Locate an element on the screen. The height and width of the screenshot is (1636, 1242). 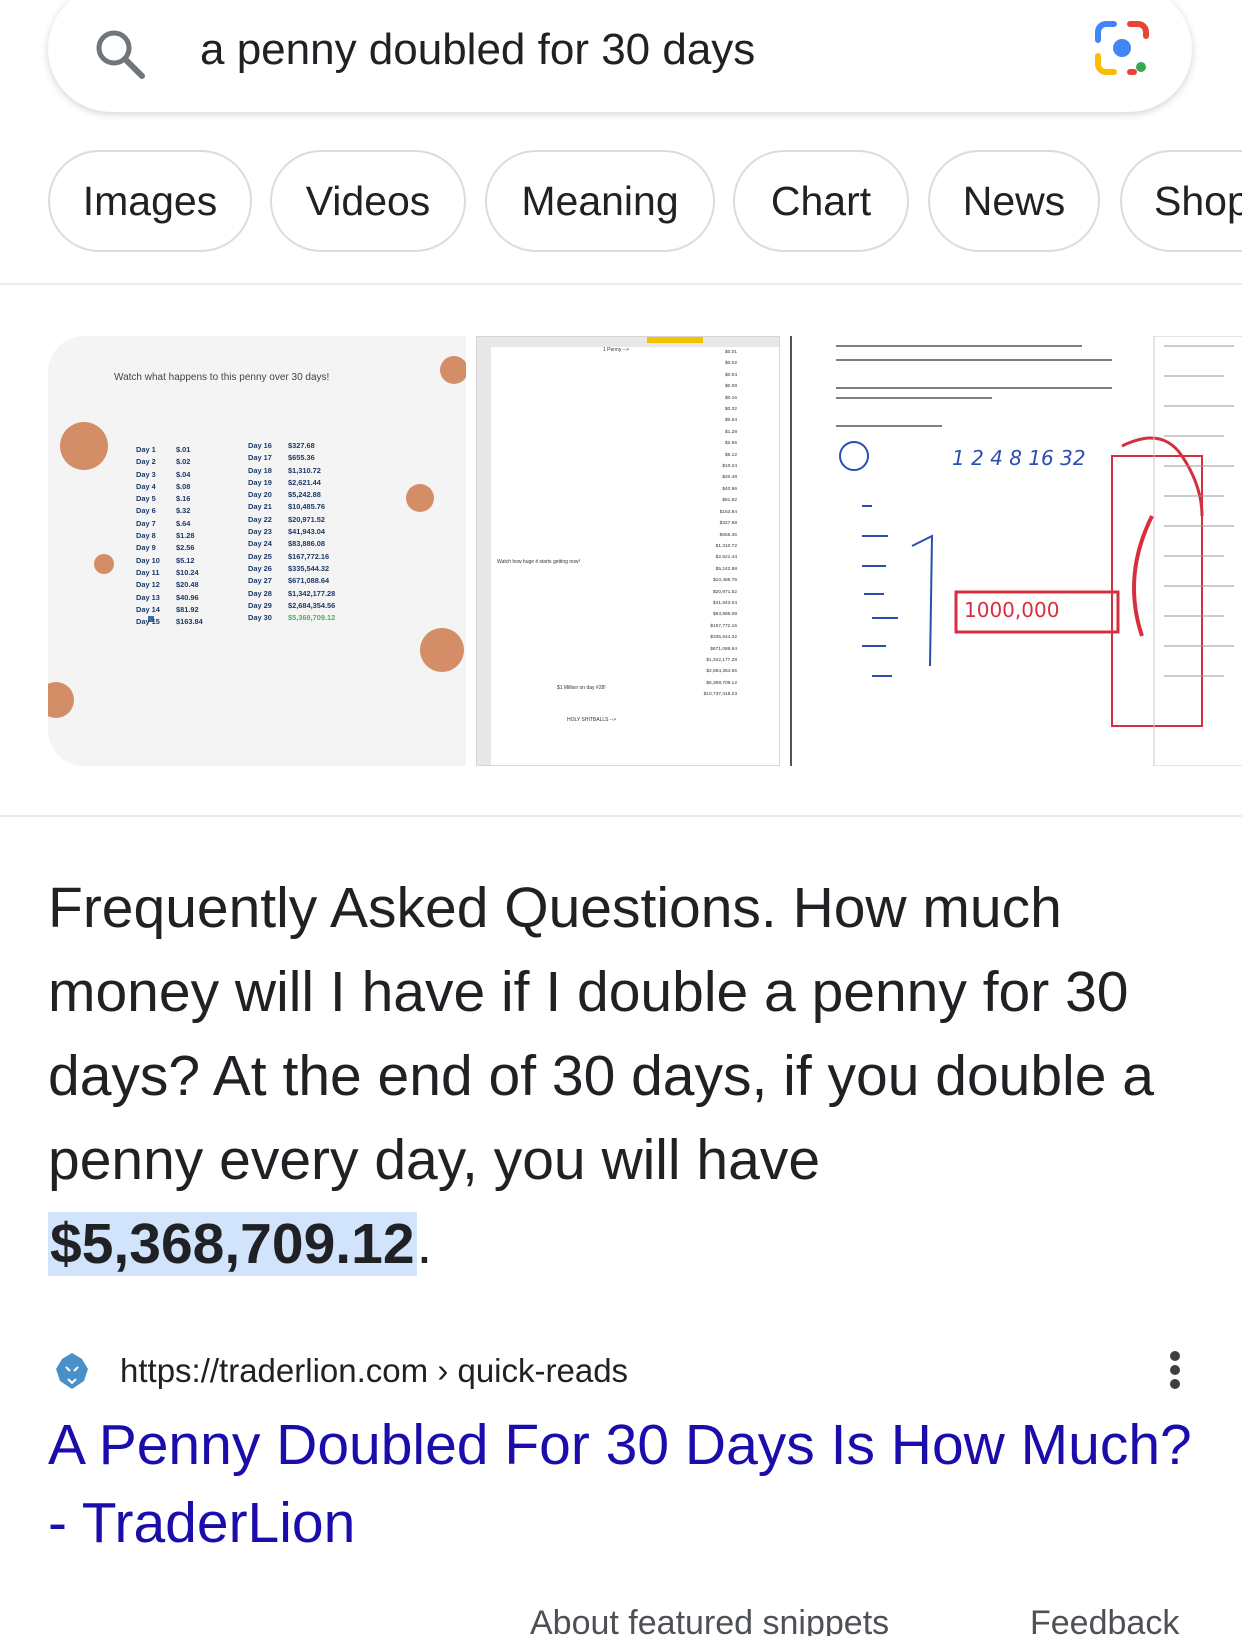
spreadsheet-cell: $167,772.16 is located at coordinates (723, 626).